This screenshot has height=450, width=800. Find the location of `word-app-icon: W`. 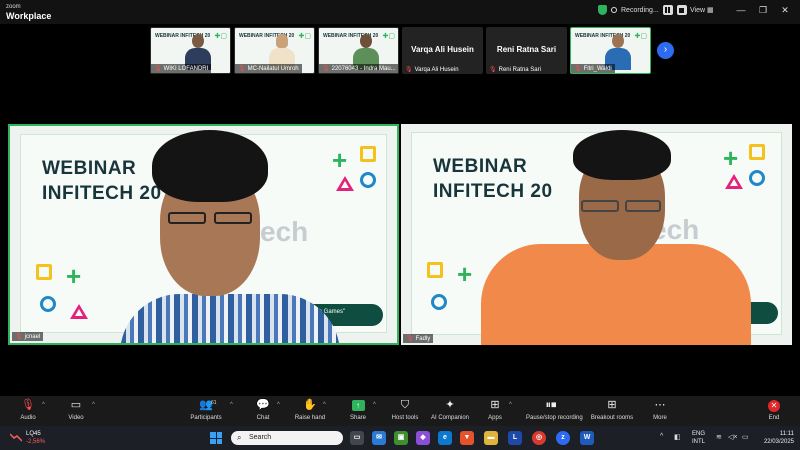

word-app-icon: W is located at coordinates (587, 438).